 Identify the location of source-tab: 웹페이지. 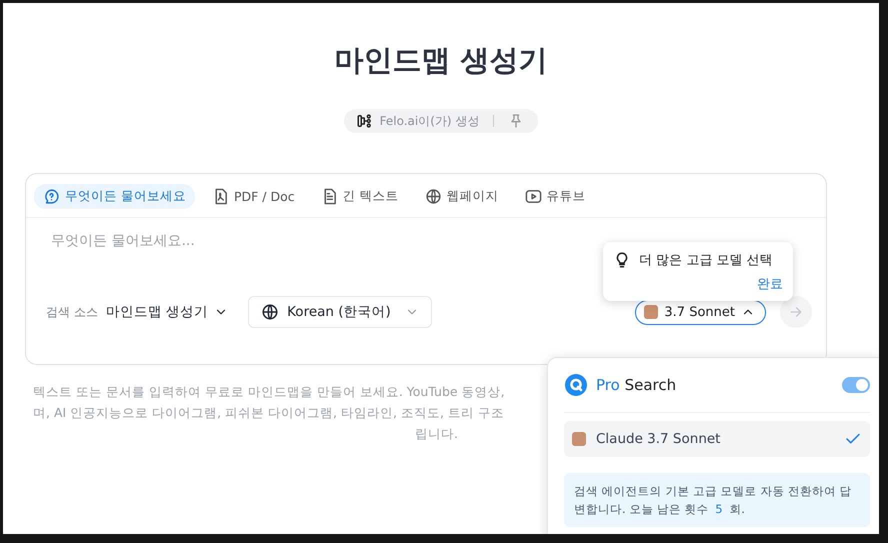
(462, 196).